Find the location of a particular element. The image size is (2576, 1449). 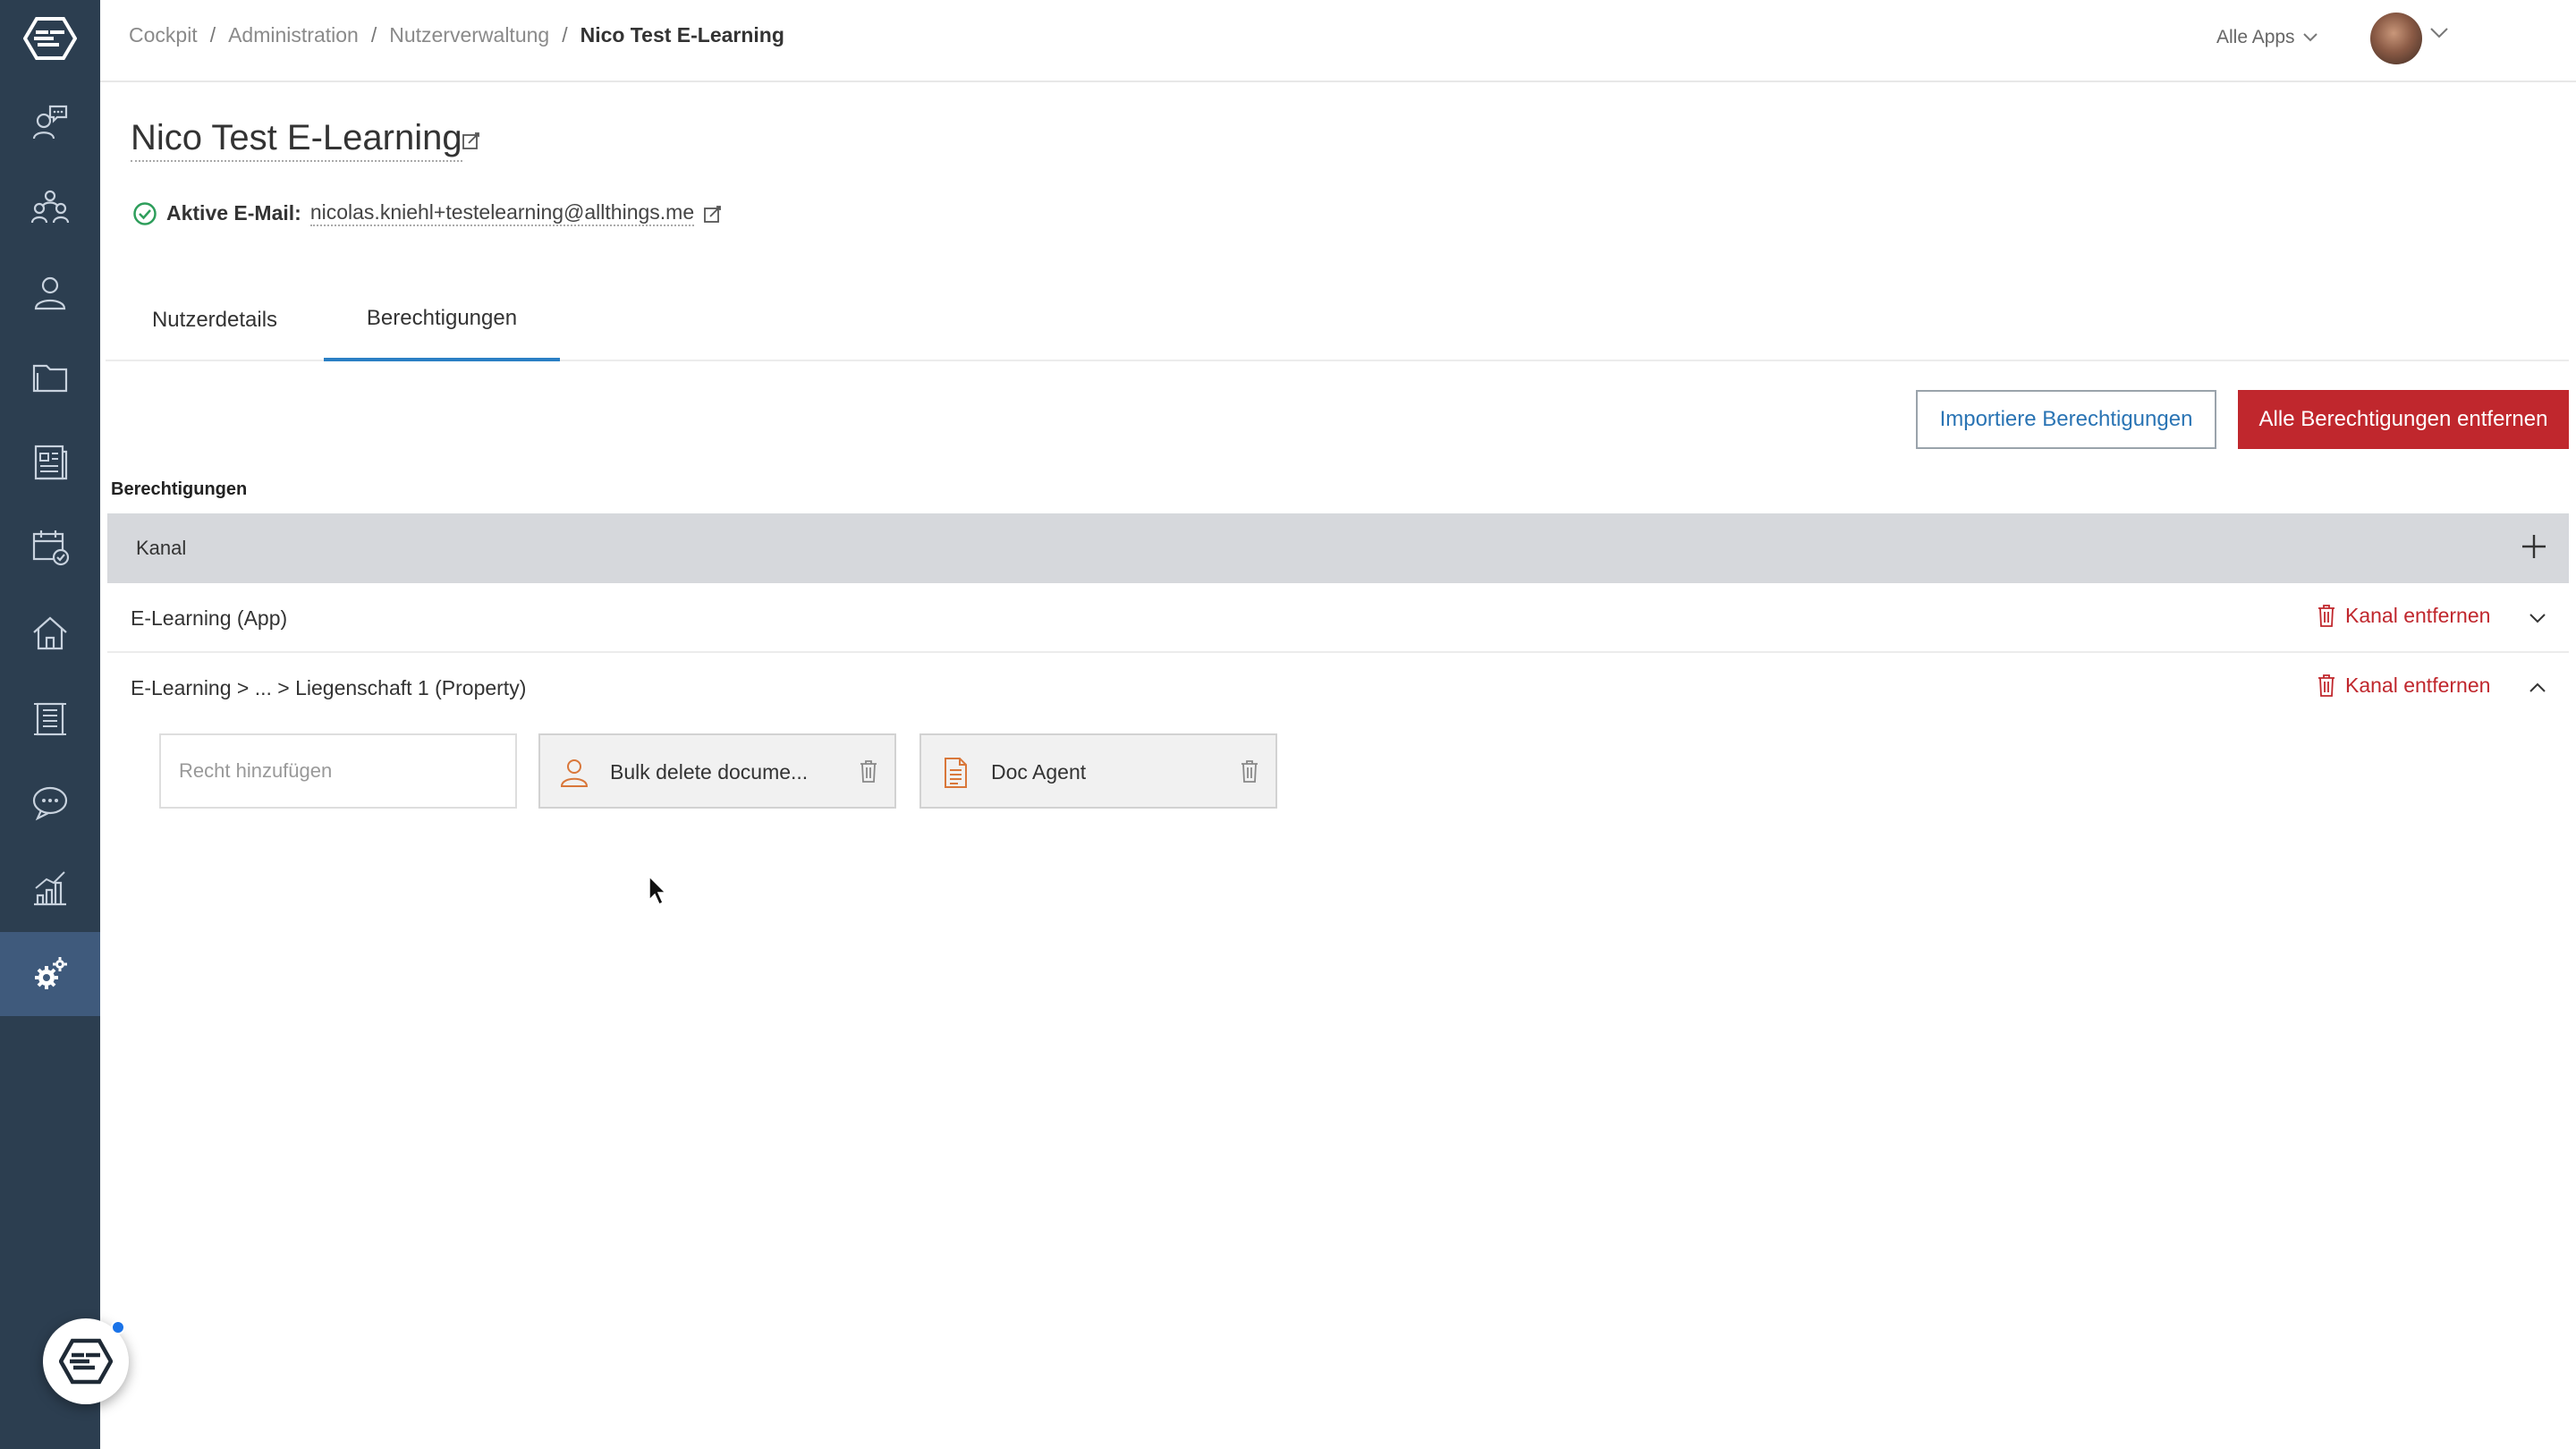

user-menu-chevron-icon is located at coordinates (2439, 35).